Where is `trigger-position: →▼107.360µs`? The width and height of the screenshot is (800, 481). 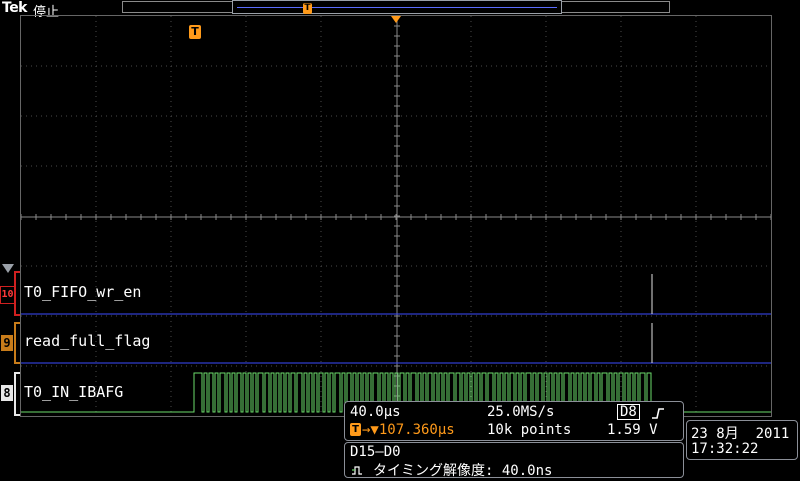
trigger-position: →▼107.360µs is located at coordinates (408, 430).